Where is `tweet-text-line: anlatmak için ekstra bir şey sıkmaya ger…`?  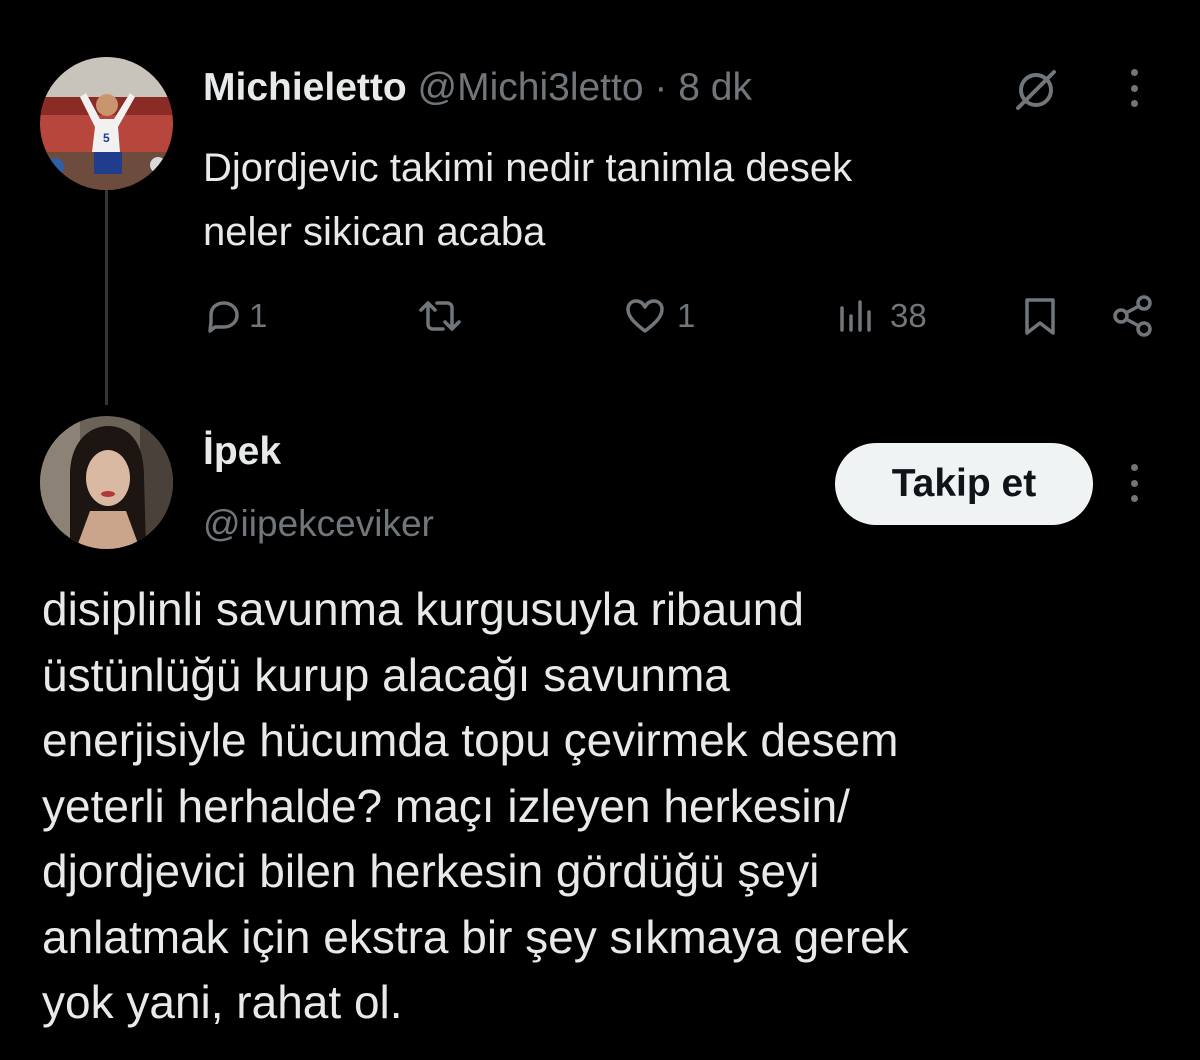 tweet-text-line: anlatmak için ekstra bir şey sıkmaya ger… is located at coordinates (475, 936).